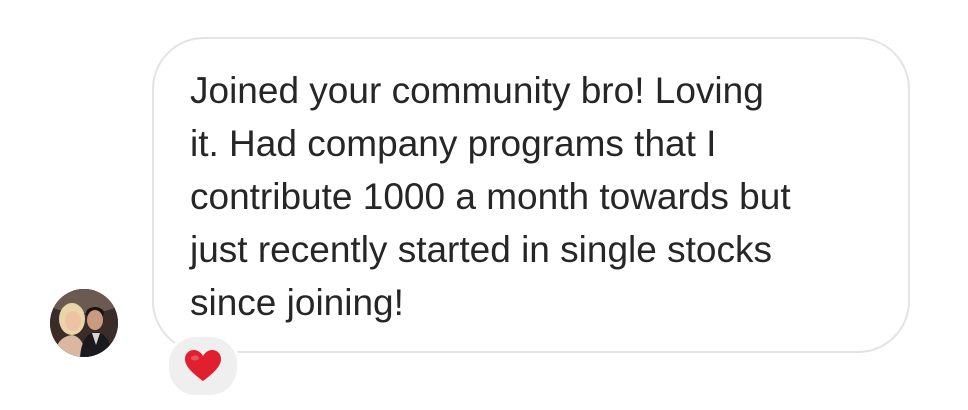 Image resolution: width=968 pixels, height=410 pixels. I want to click on reaction-badge, so click(203, 366).